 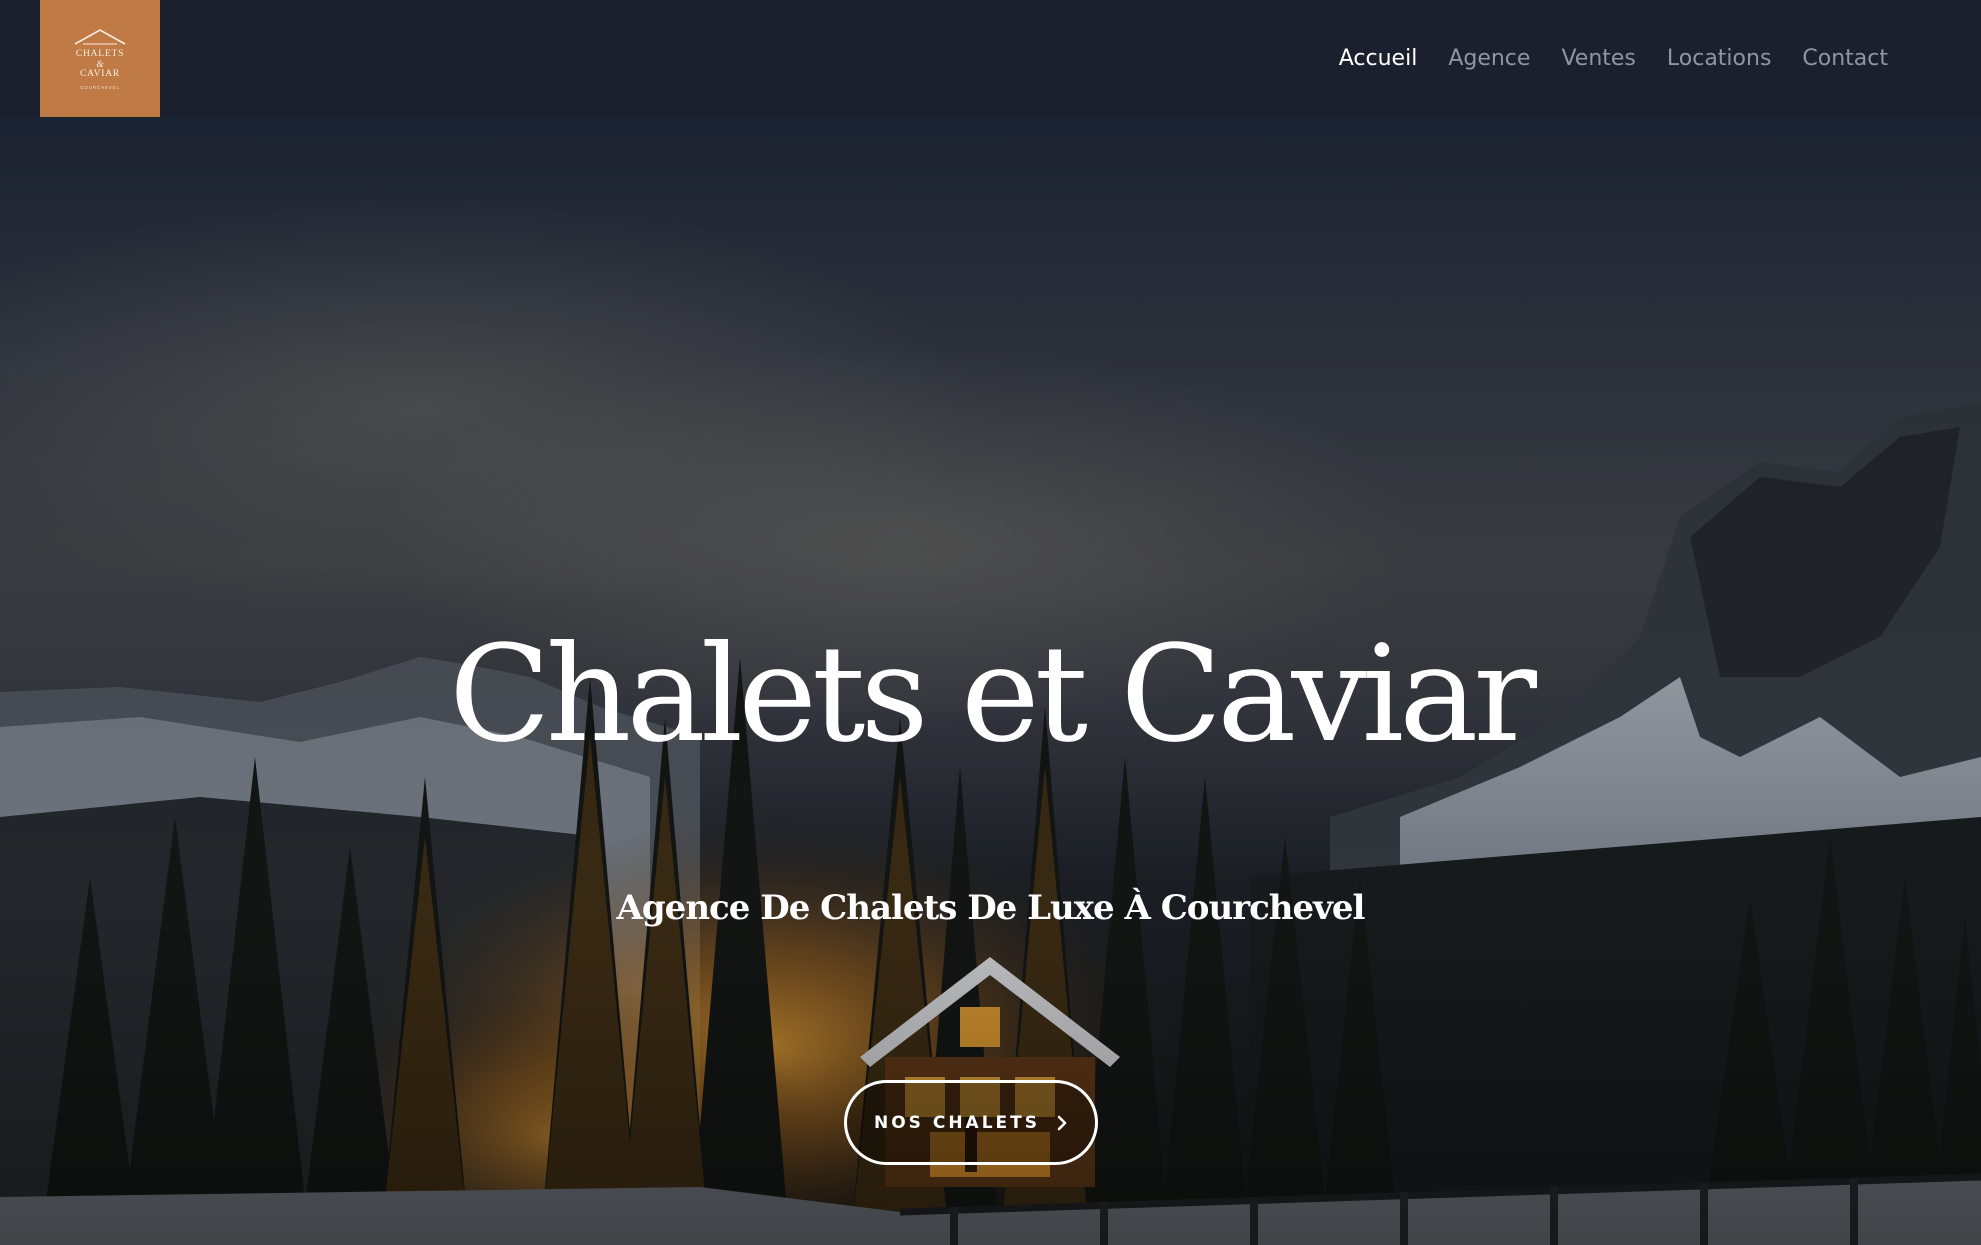 What do you see at coordinates (957, 1122) in the screenshot?
I see `cta-label: NOS CHALETS` at bounding box center [957, 1122].